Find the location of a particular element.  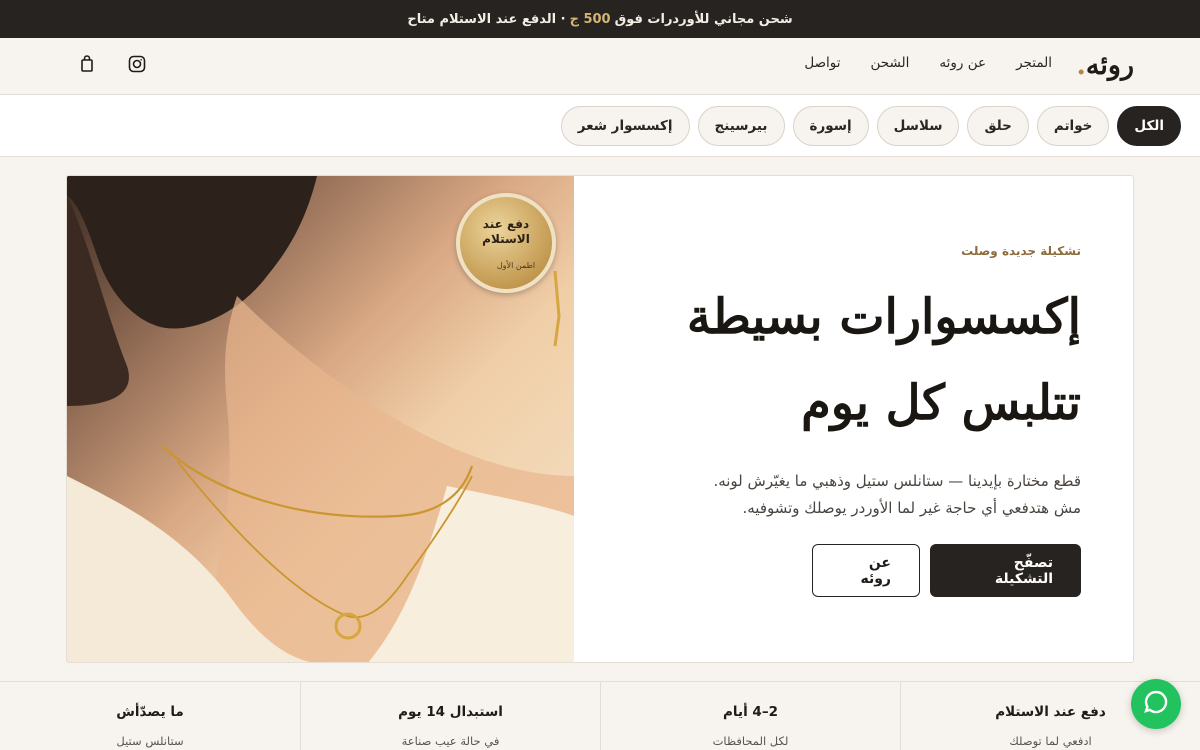

cod-badge-subtitle: اطمن الأول is located at coordinates (516, 265).